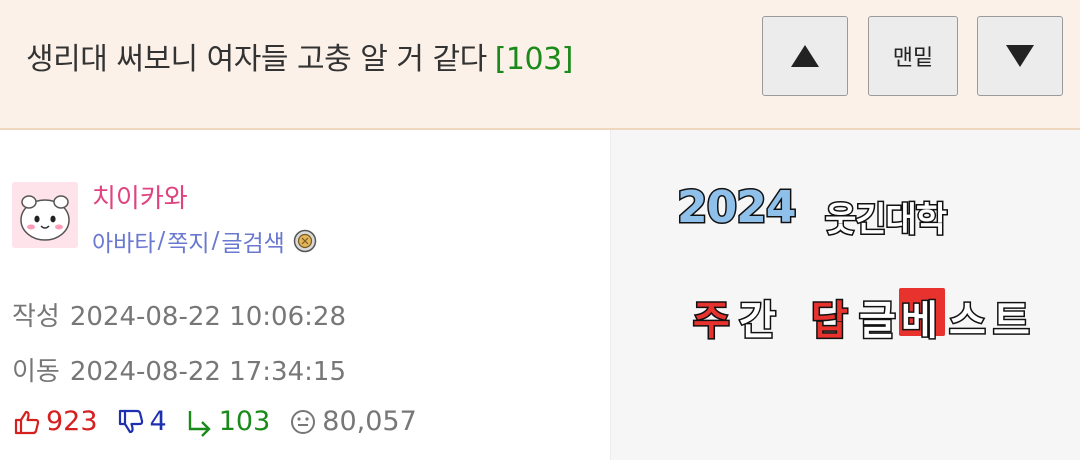 The height and width of the screenshot is (460, 1080). I want to click on post-search-link: 글검색, so click(252, 241).